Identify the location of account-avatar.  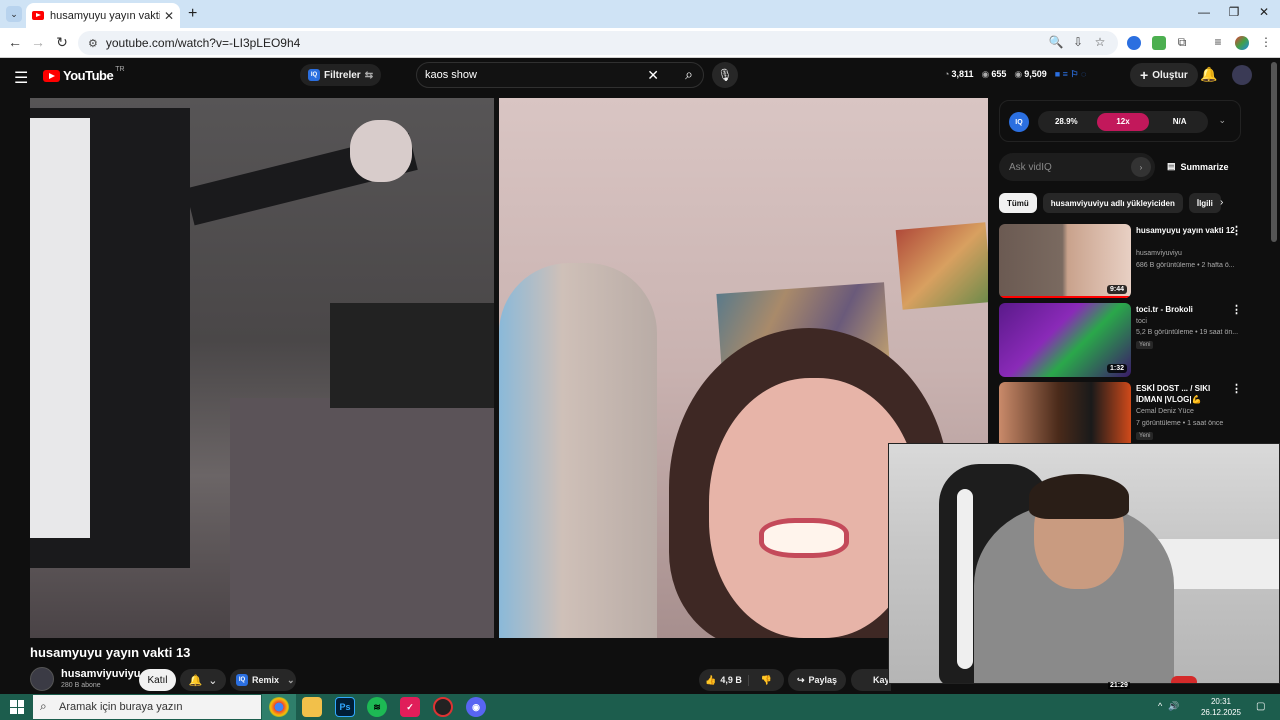
(1242, 75).